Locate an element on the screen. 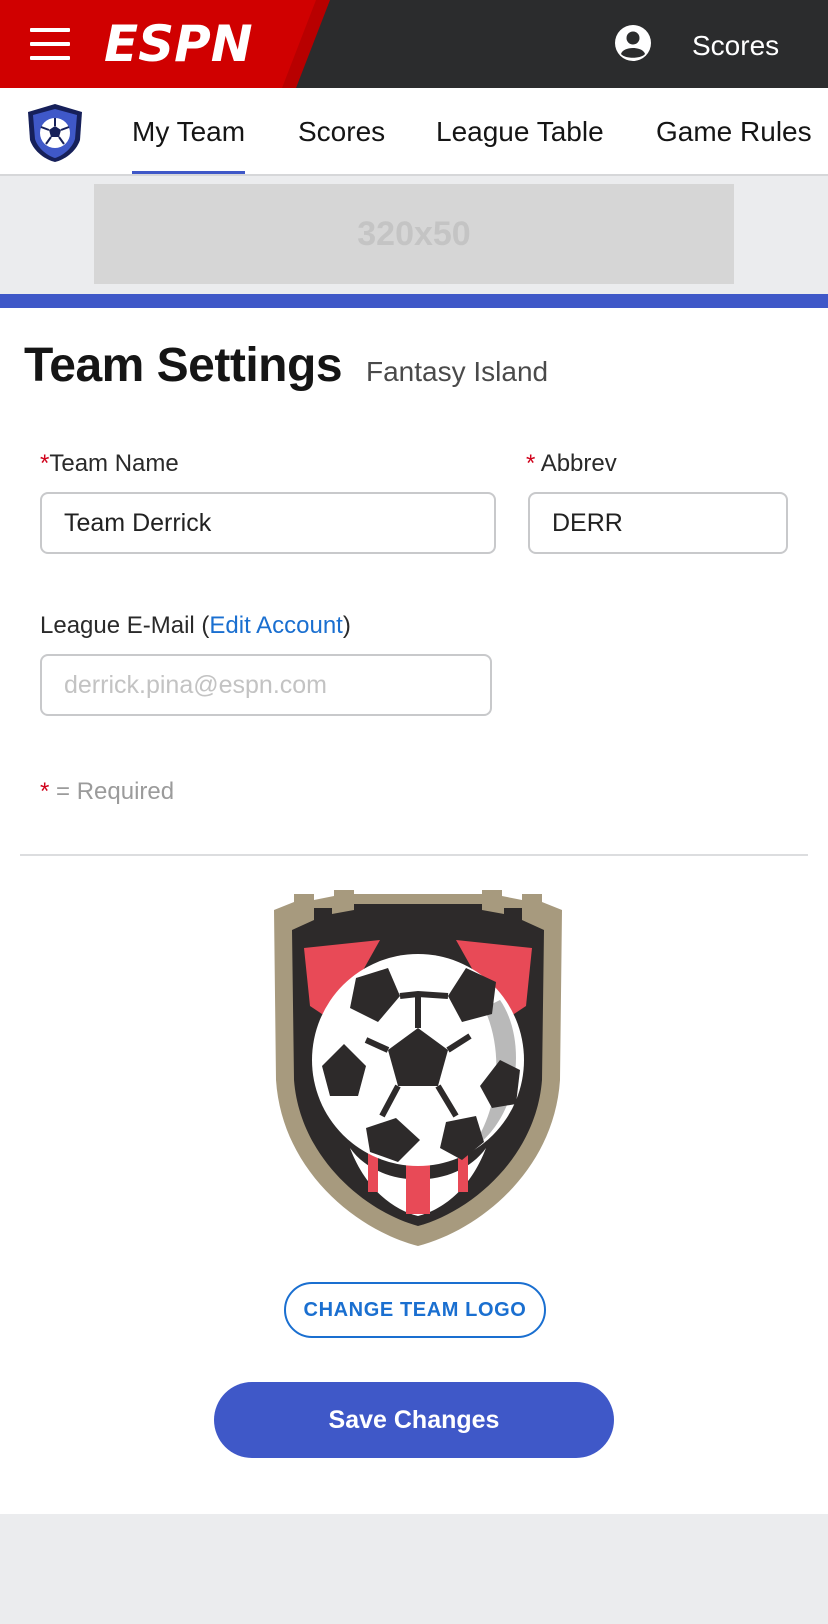 The height and width of the screenshot is (1624, 828). tab-game-rules: Game Rules is located at coordinates (734, 131).